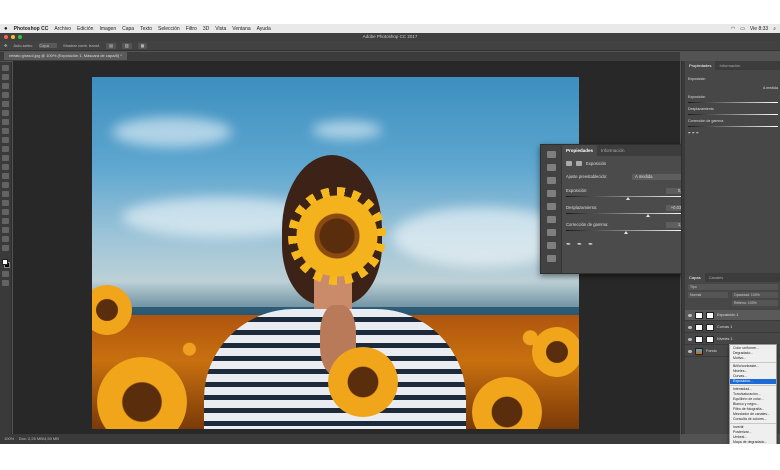 This screenshot has height=470, width=780. What do you see at coordinates (5, 203) in the screenshot?
I see `type-tool` at bounding box center [5, 203].